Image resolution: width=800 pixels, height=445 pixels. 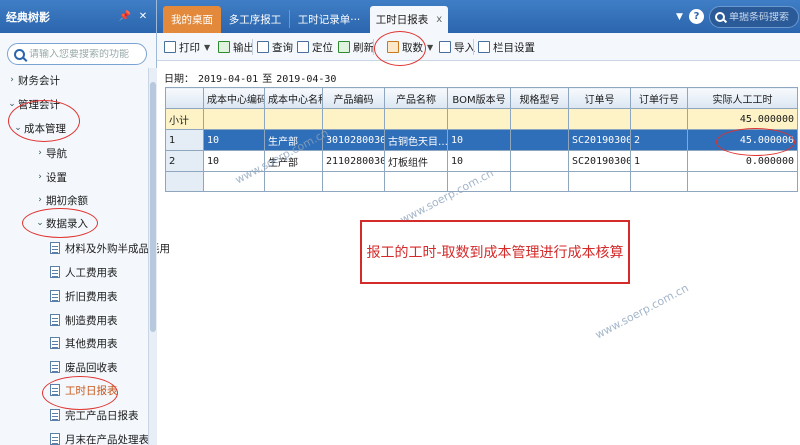 I want to click on query-button: 查询, so click(x=275, y=47).